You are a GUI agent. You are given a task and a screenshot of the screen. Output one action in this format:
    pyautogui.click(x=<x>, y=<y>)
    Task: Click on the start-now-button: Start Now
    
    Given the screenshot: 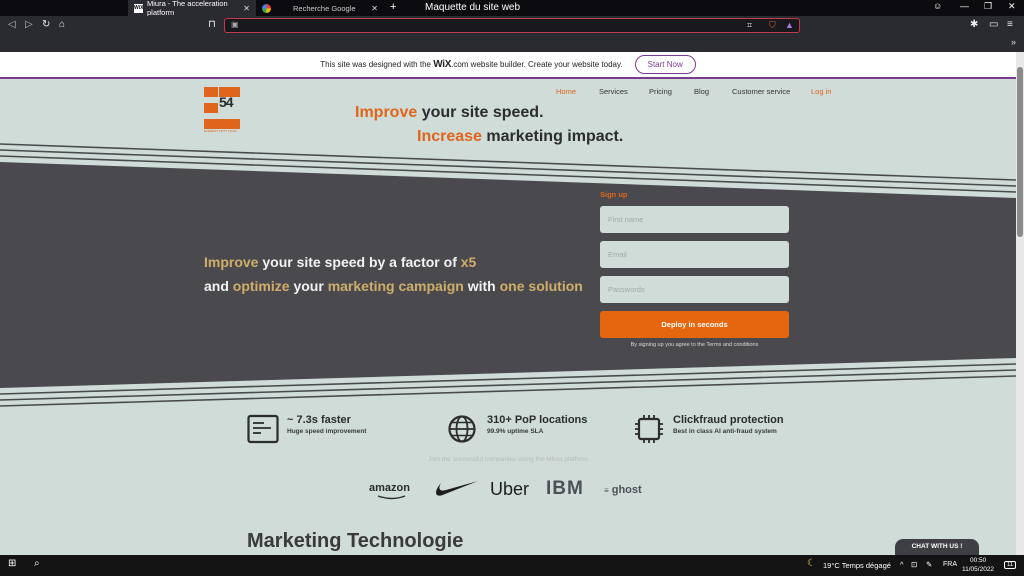 What is the action you would take?
    pyautogui.click(x=665, y=64)
    